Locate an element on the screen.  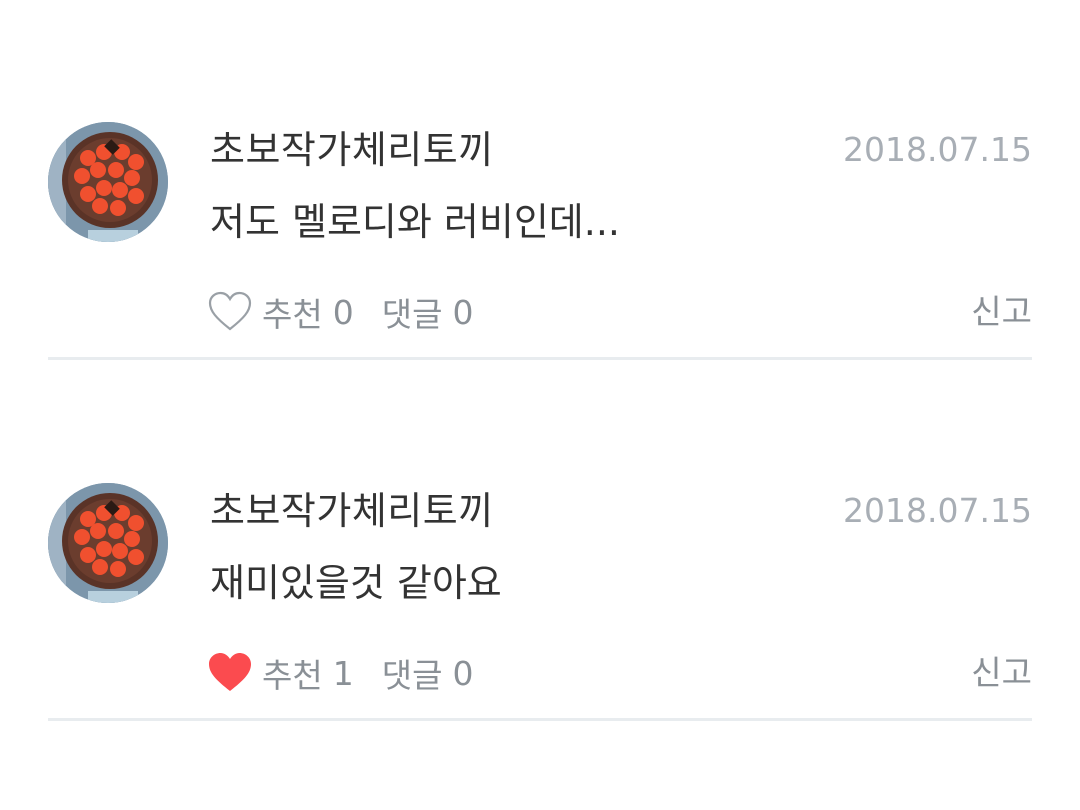
comment-actions: 추천 0 댓글 0 is located at coordinates (340, 312).